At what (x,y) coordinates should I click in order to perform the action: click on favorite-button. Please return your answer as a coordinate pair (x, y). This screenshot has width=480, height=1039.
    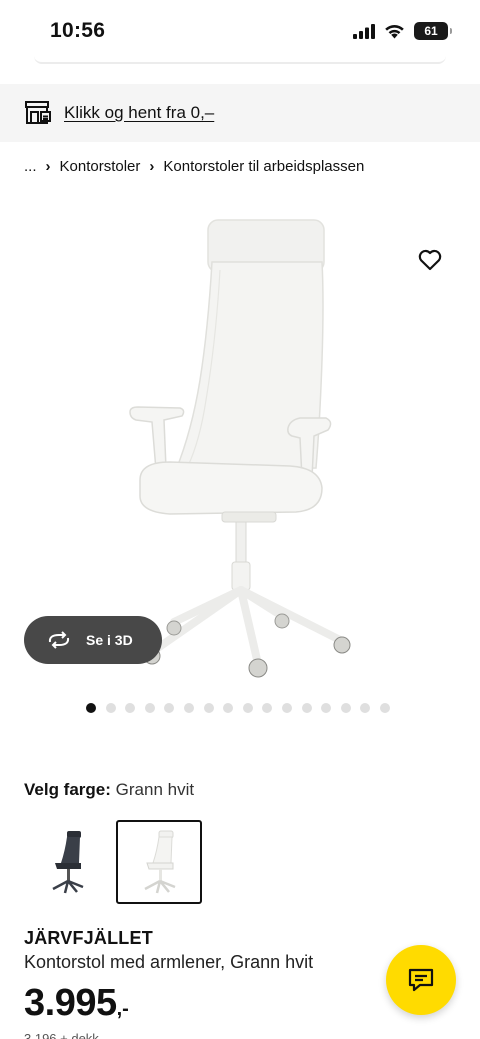
    Looking at the image, I should click on (430, 260).